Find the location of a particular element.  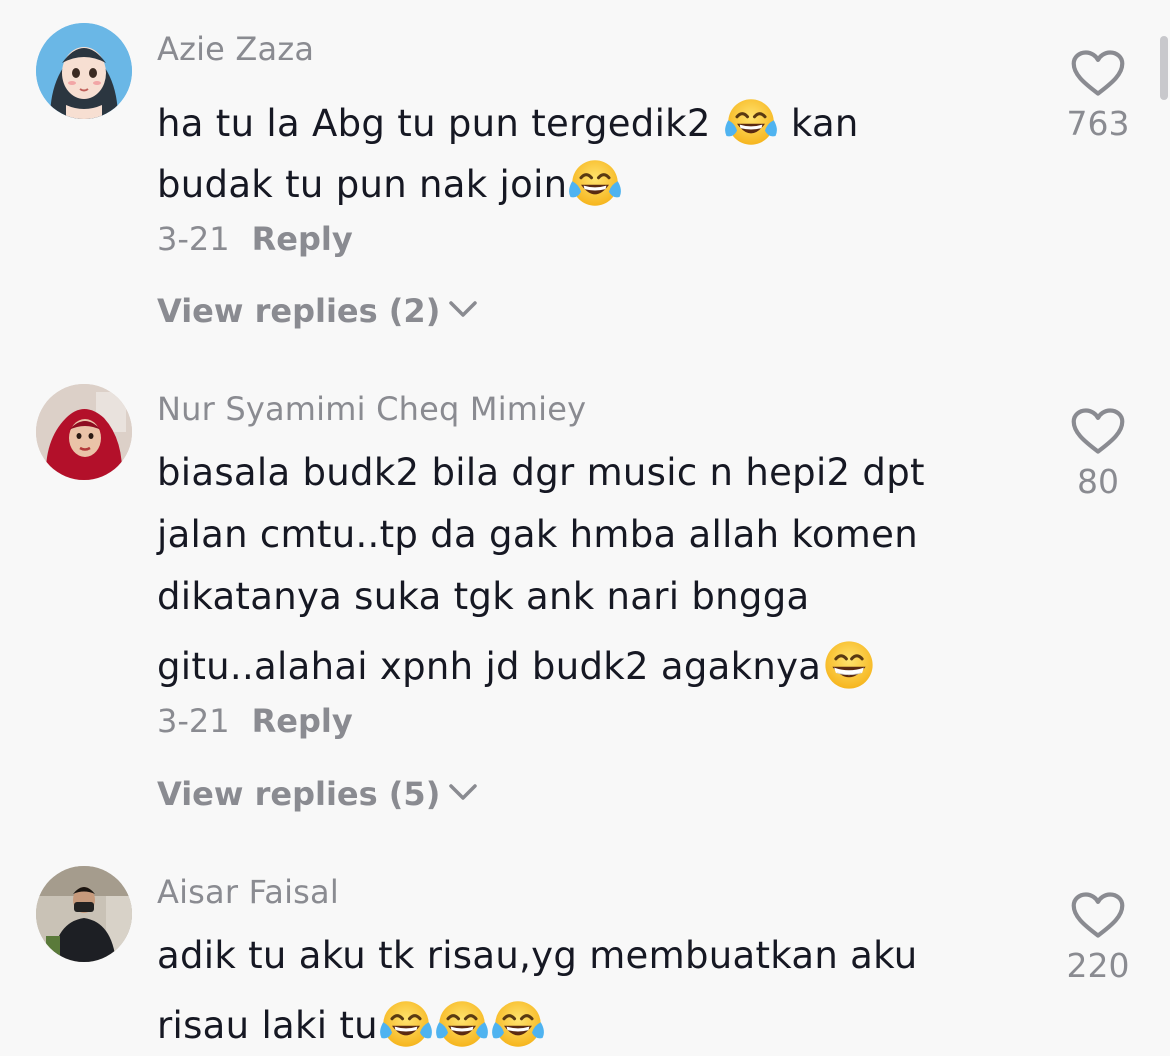

comment-text-line: budak tu pun nak join is located at coordinates (390, 183).